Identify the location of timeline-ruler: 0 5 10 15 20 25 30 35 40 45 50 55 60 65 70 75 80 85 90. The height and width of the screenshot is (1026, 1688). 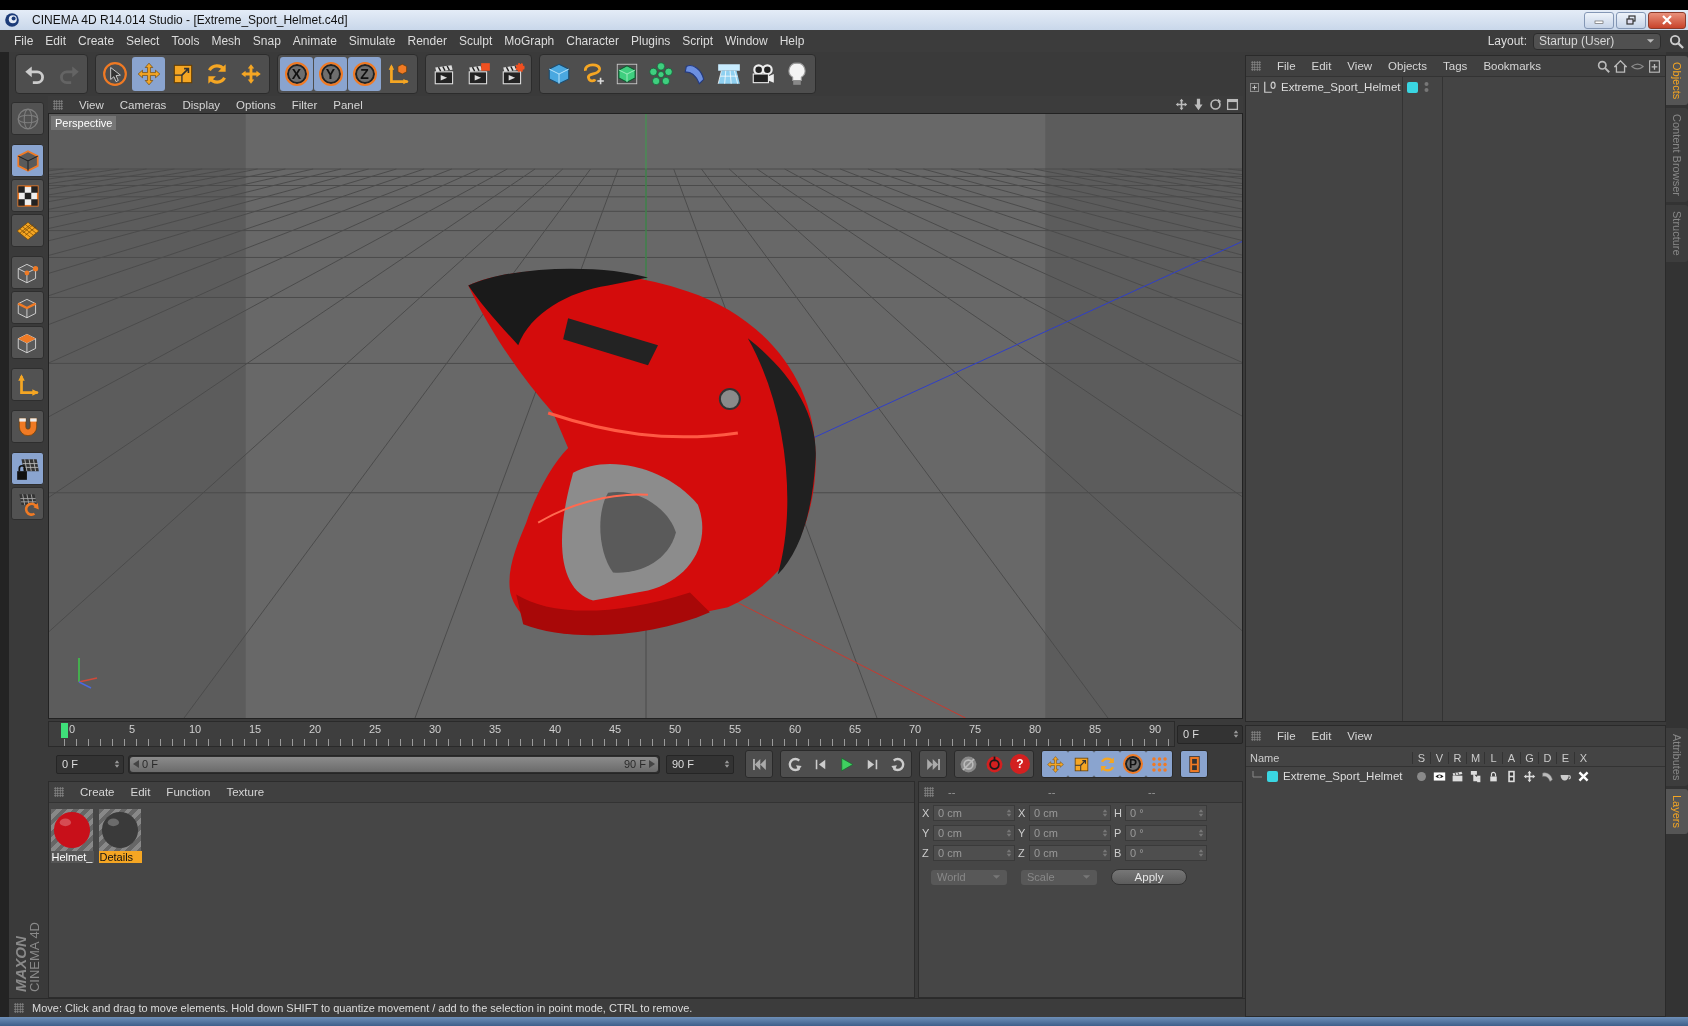
(611, 734).